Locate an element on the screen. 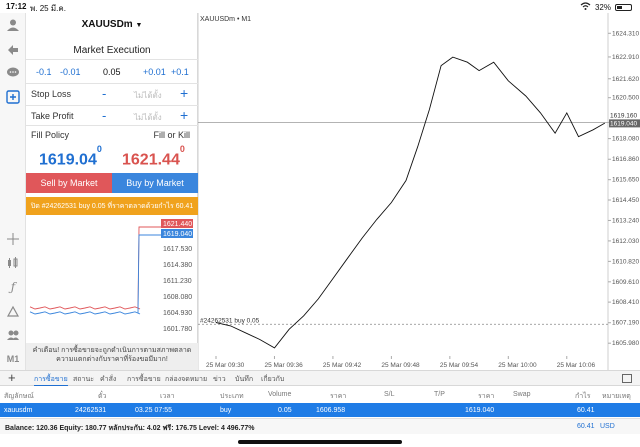  indicators-icon: ƒ is located at coordinates (13, 287).